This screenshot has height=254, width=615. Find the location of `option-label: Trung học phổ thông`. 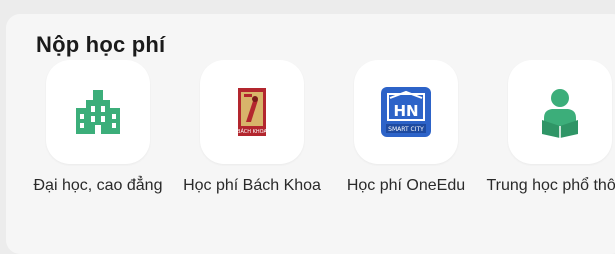

option-label: Trung học phổ thông is located at coordinates (550, 185).